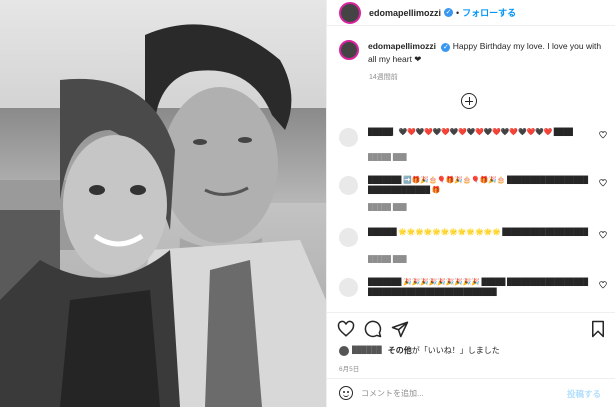 The image size is (615, 407). I want to click on post-date: 6月5日, so click(349, 369).